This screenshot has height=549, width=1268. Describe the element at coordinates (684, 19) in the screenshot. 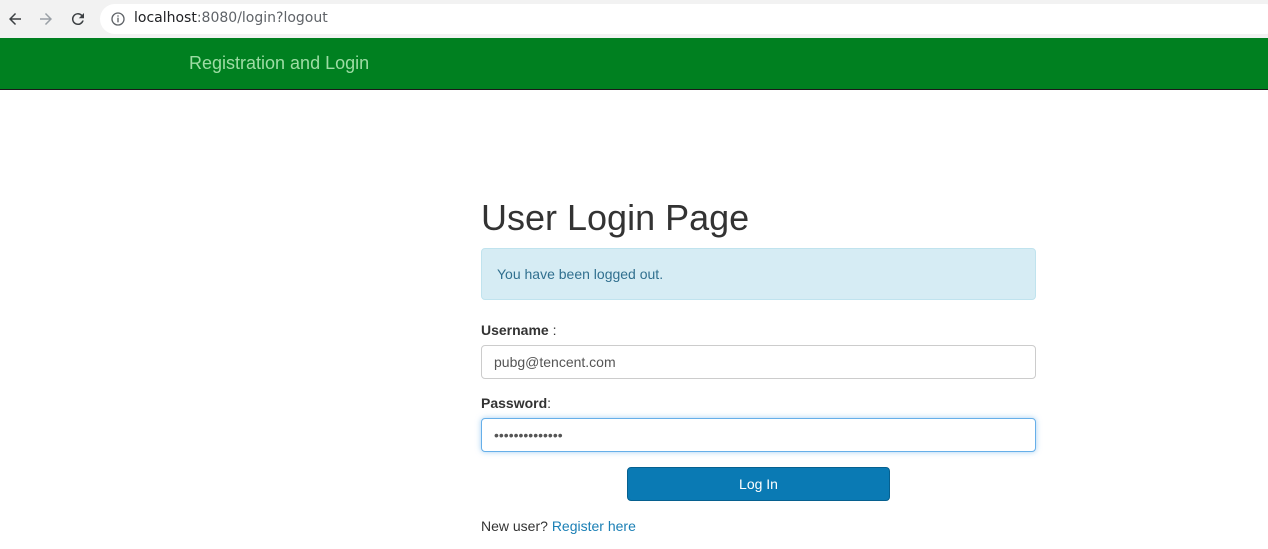

I see `address-bar: localhost:8080/login?logout` at that location.